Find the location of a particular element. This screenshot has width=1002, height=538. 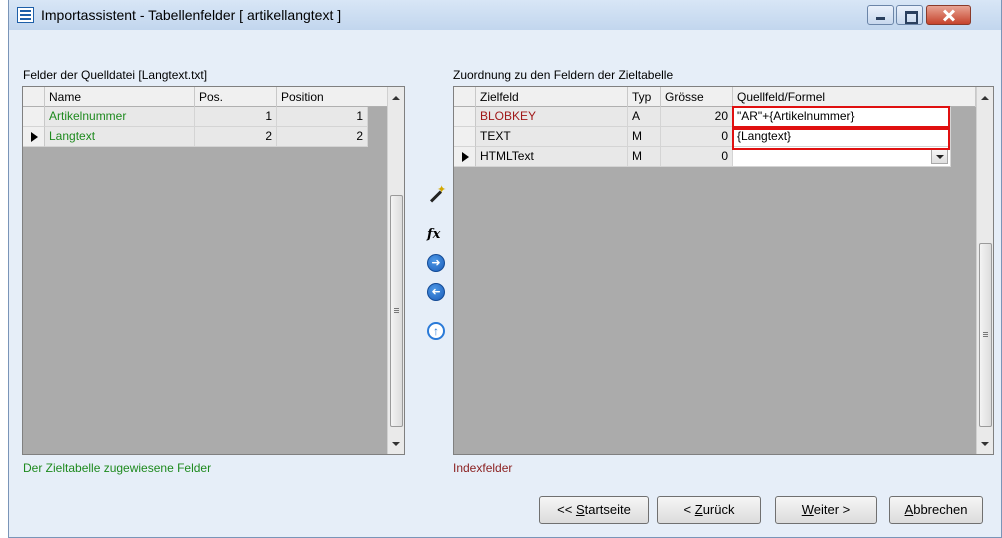

button-label-rest: bbrechen is located at coordinates (940, 509).